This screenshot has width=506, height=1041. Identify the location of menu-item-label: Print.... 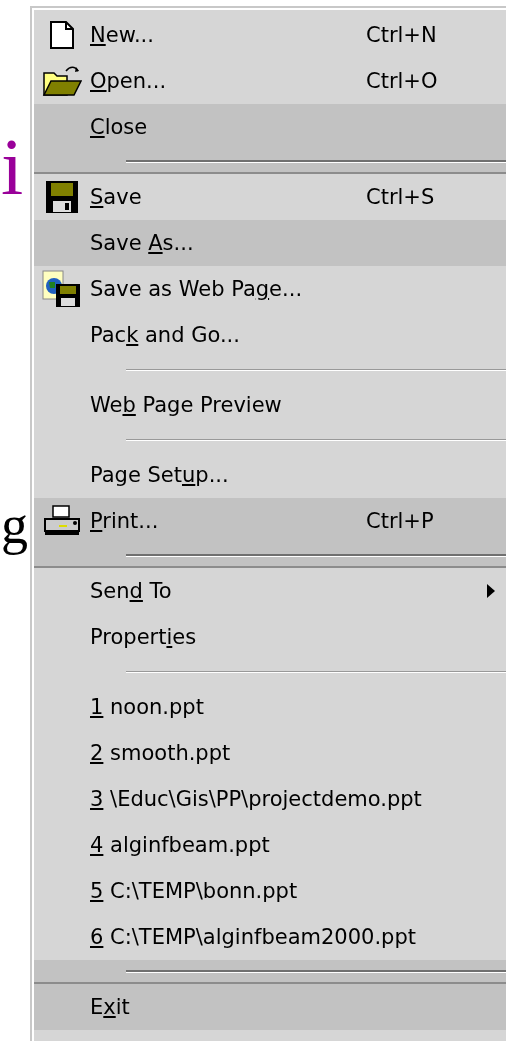
(125, 521).